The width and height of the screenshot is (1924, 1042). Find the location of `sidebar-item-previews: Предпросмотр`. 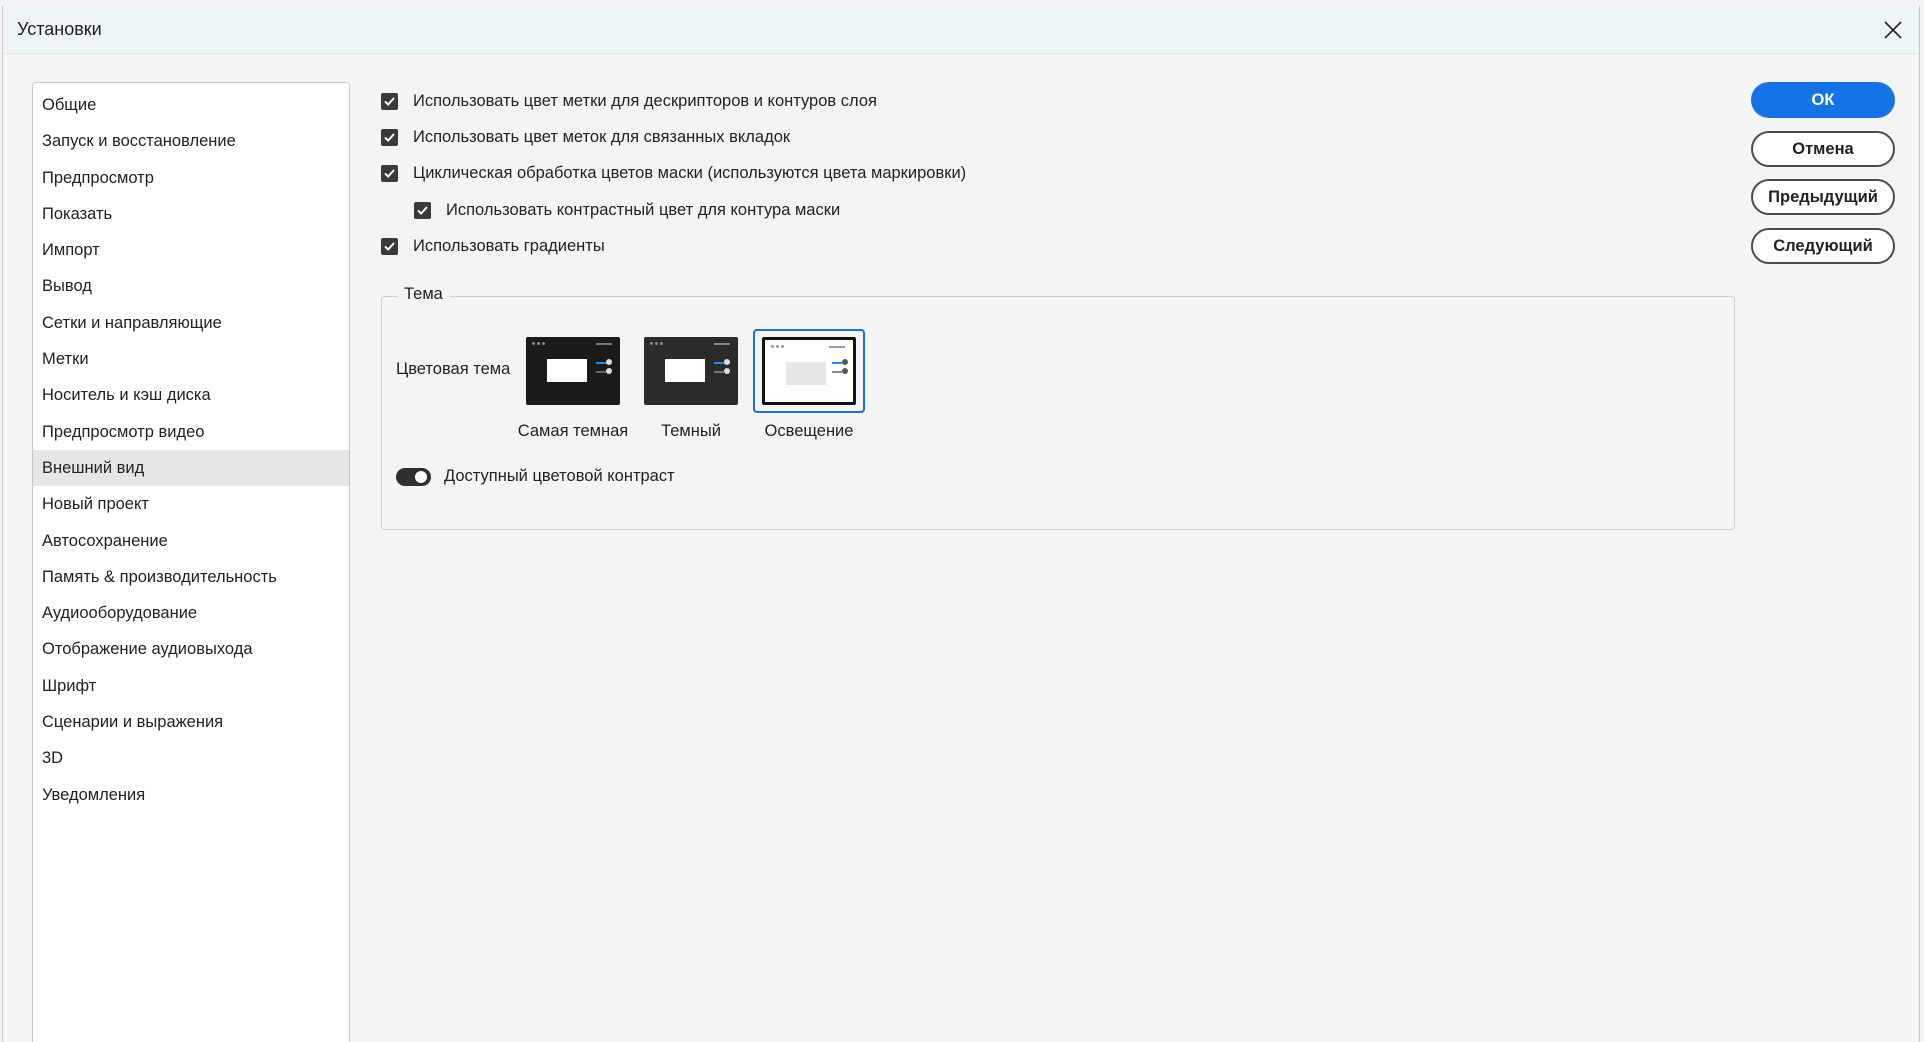

sidebar-item-previews: Предпросмотр is located at coordinates (191, 178).